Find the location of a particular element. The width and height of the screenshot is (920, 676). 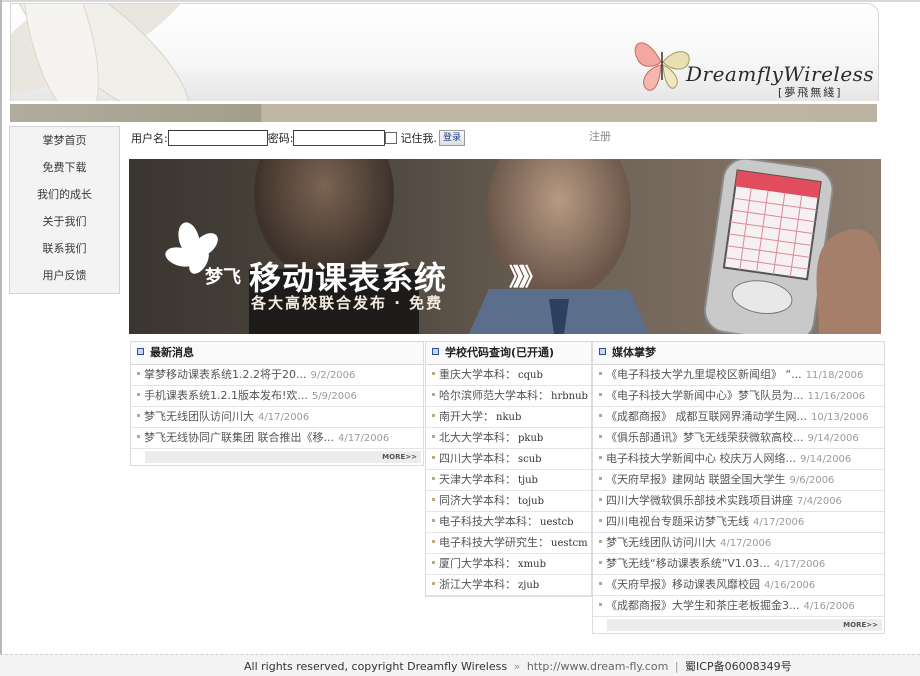

media-headline: 《天府早报》建网站 联盟全国大学生 is located at coordinates (696, 479).